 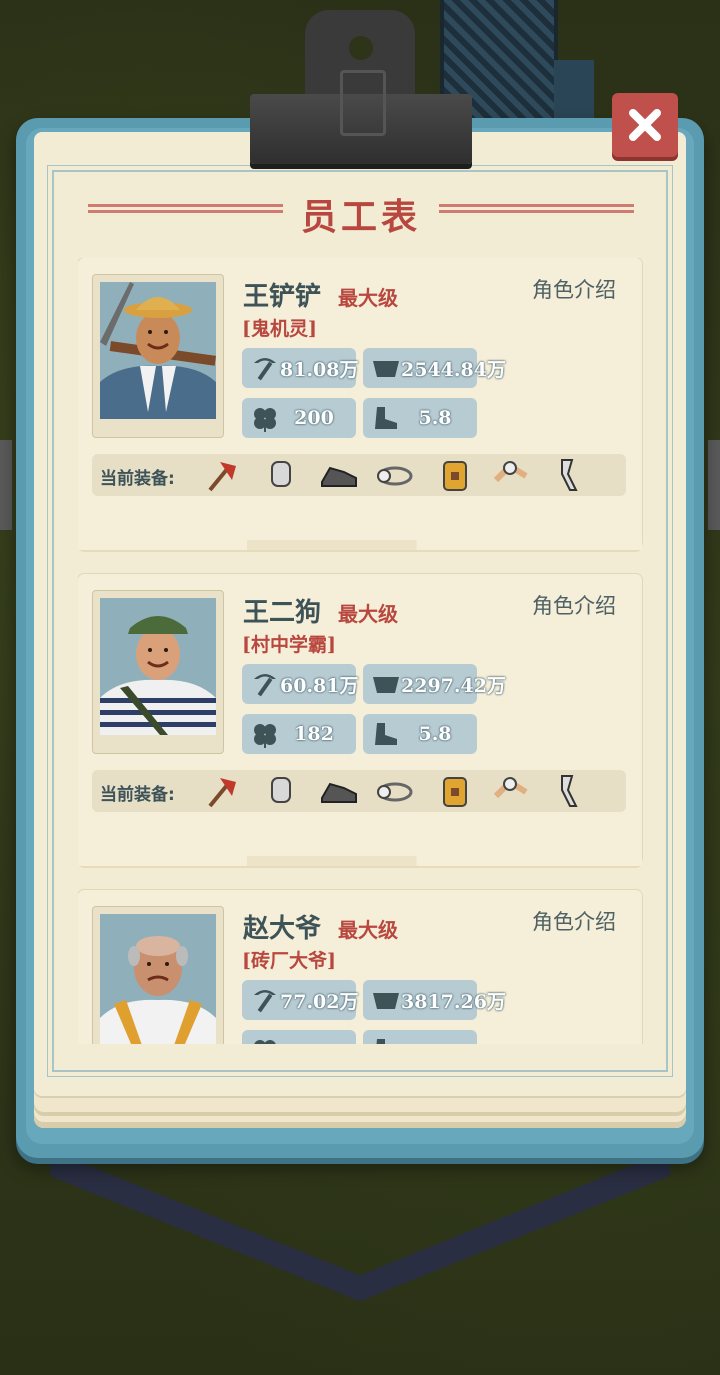 I want to click on luck-stat: 182, so click(x=299, y=734).